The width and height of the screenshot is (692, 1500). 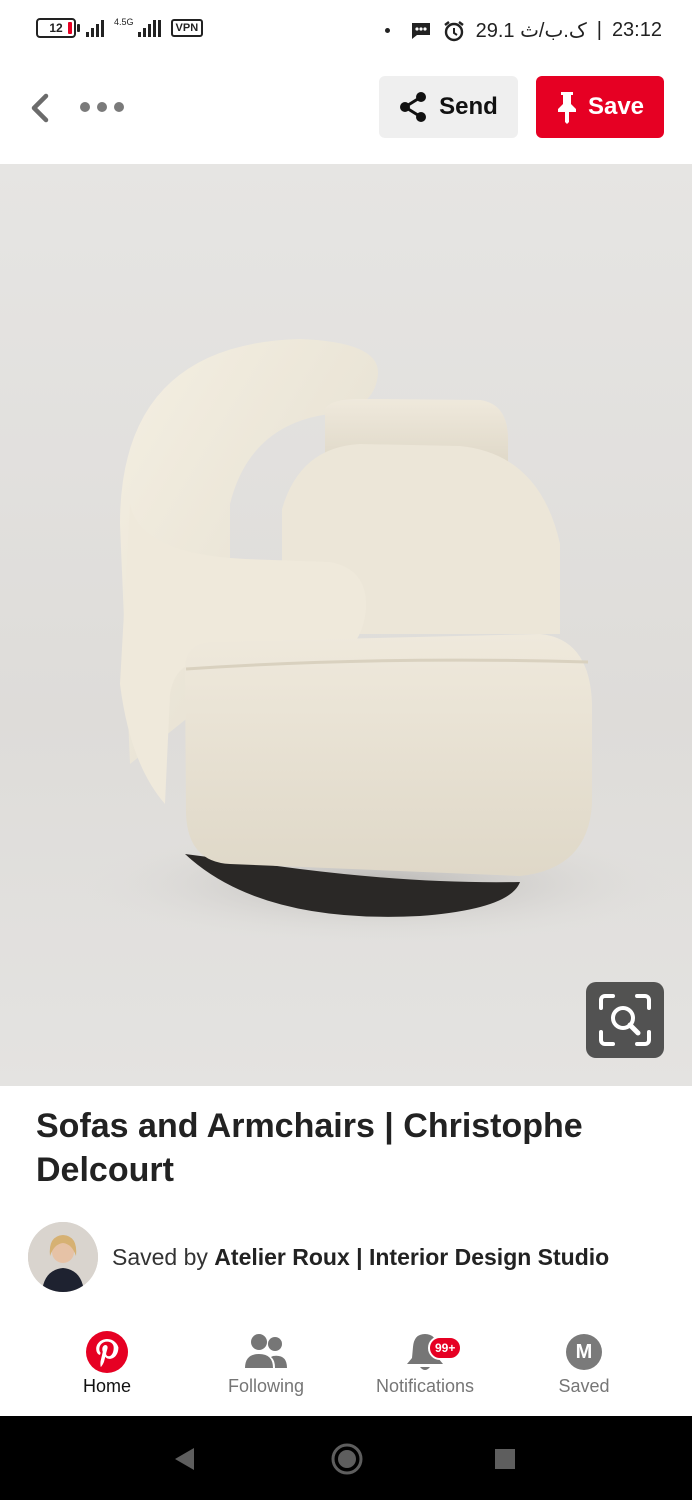 I want to click on share-icon, so click(x=413, y=107).